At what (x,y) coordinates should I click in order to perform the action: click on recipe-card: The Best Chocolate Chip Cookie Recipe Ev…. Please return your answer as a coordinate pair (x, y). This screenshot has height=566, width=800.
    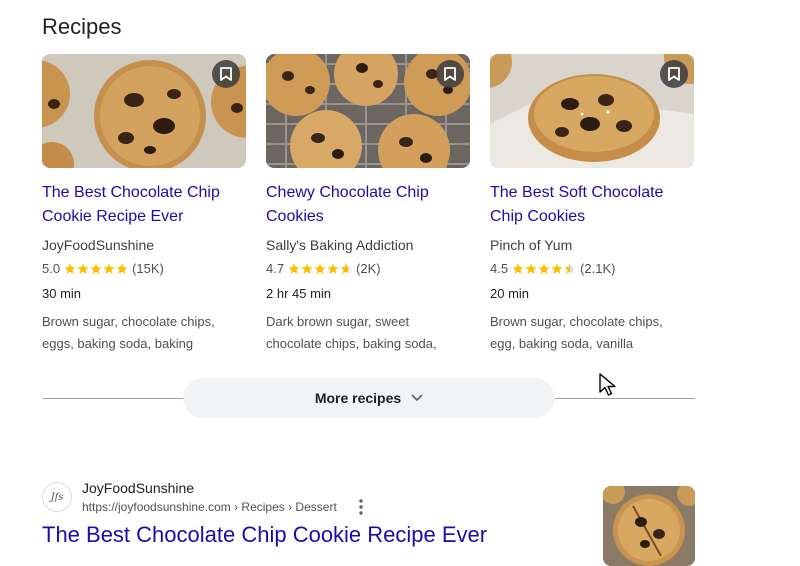
    Looking at the image, I should click on (144, 204).